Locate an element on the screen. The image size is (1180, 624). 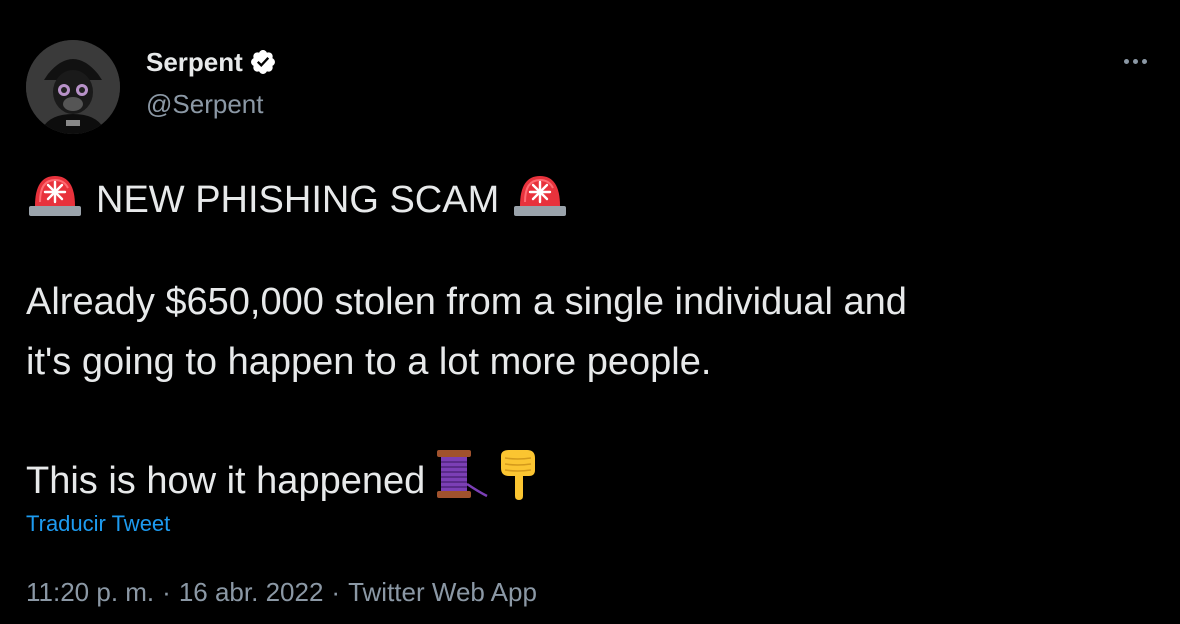
tweet-meta: 11:20 p. m. · 16 abr. 2022 · Twitter Web App is located at coordinates (281, 592).